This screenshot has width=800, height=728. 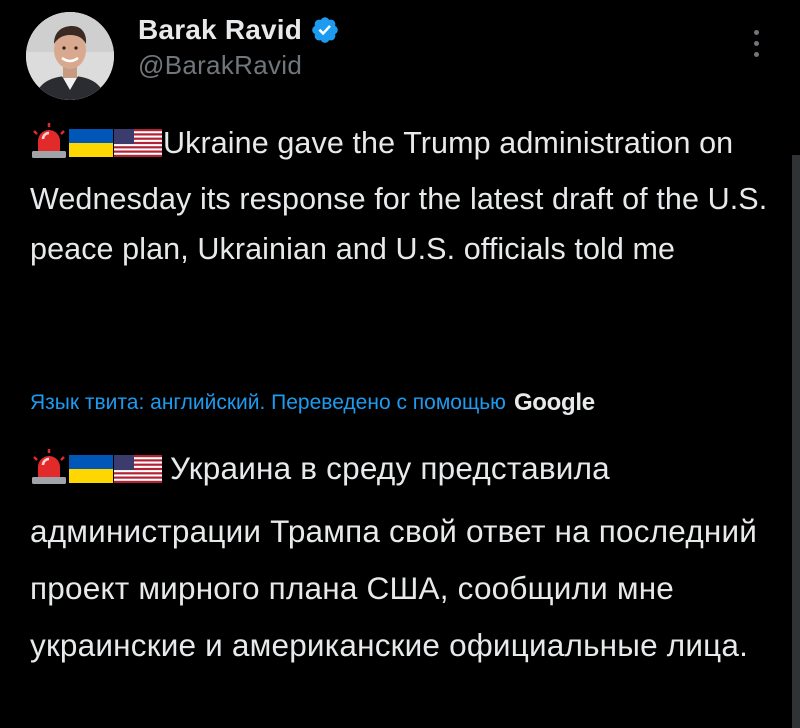 I want to click on author-name-row: Barak Ravid, so click(x=239, y=30).